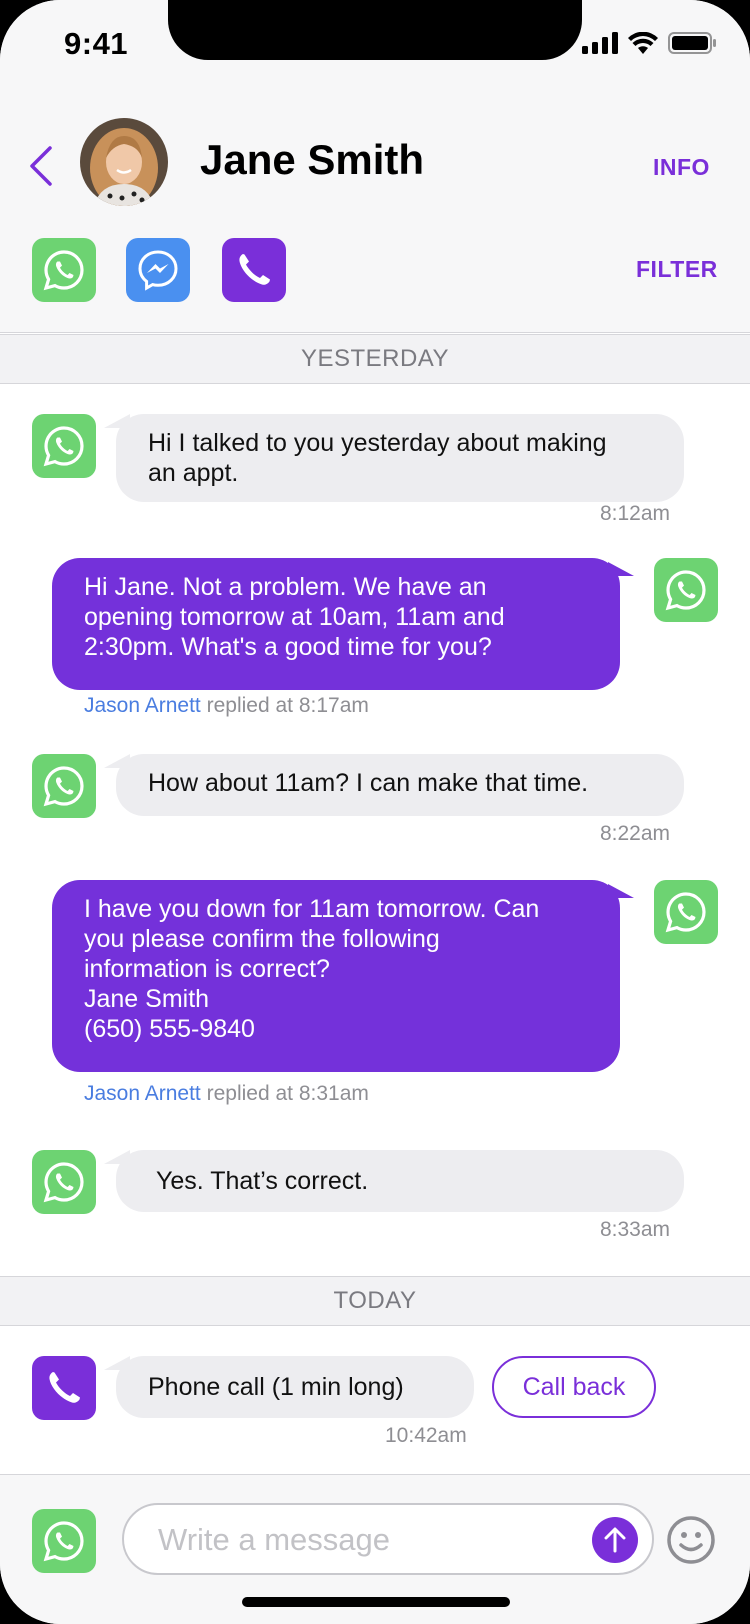 Image resolution: width=750 pixels, height=1624 pixels. I want to click on battery-icon, so click(692, 43).